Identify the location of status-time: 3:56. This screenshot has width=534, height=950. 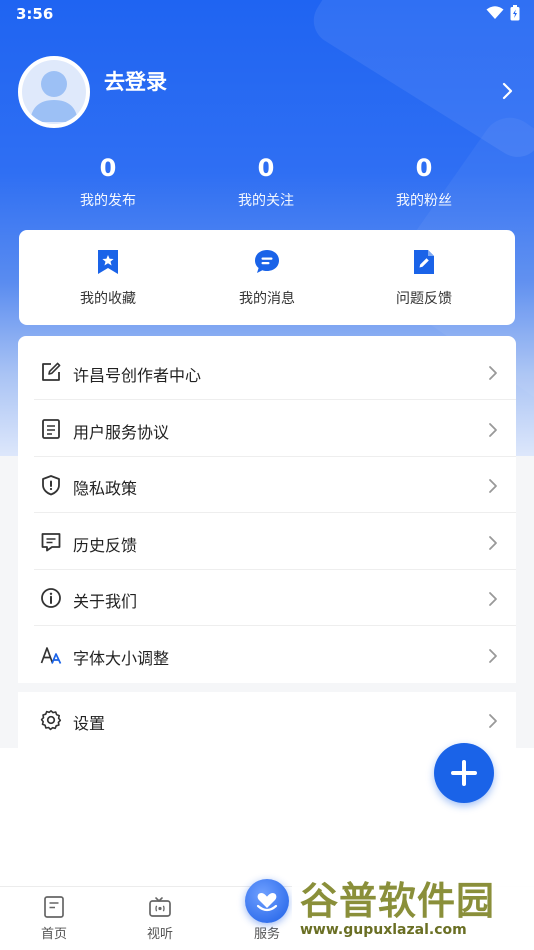
(35, 14).